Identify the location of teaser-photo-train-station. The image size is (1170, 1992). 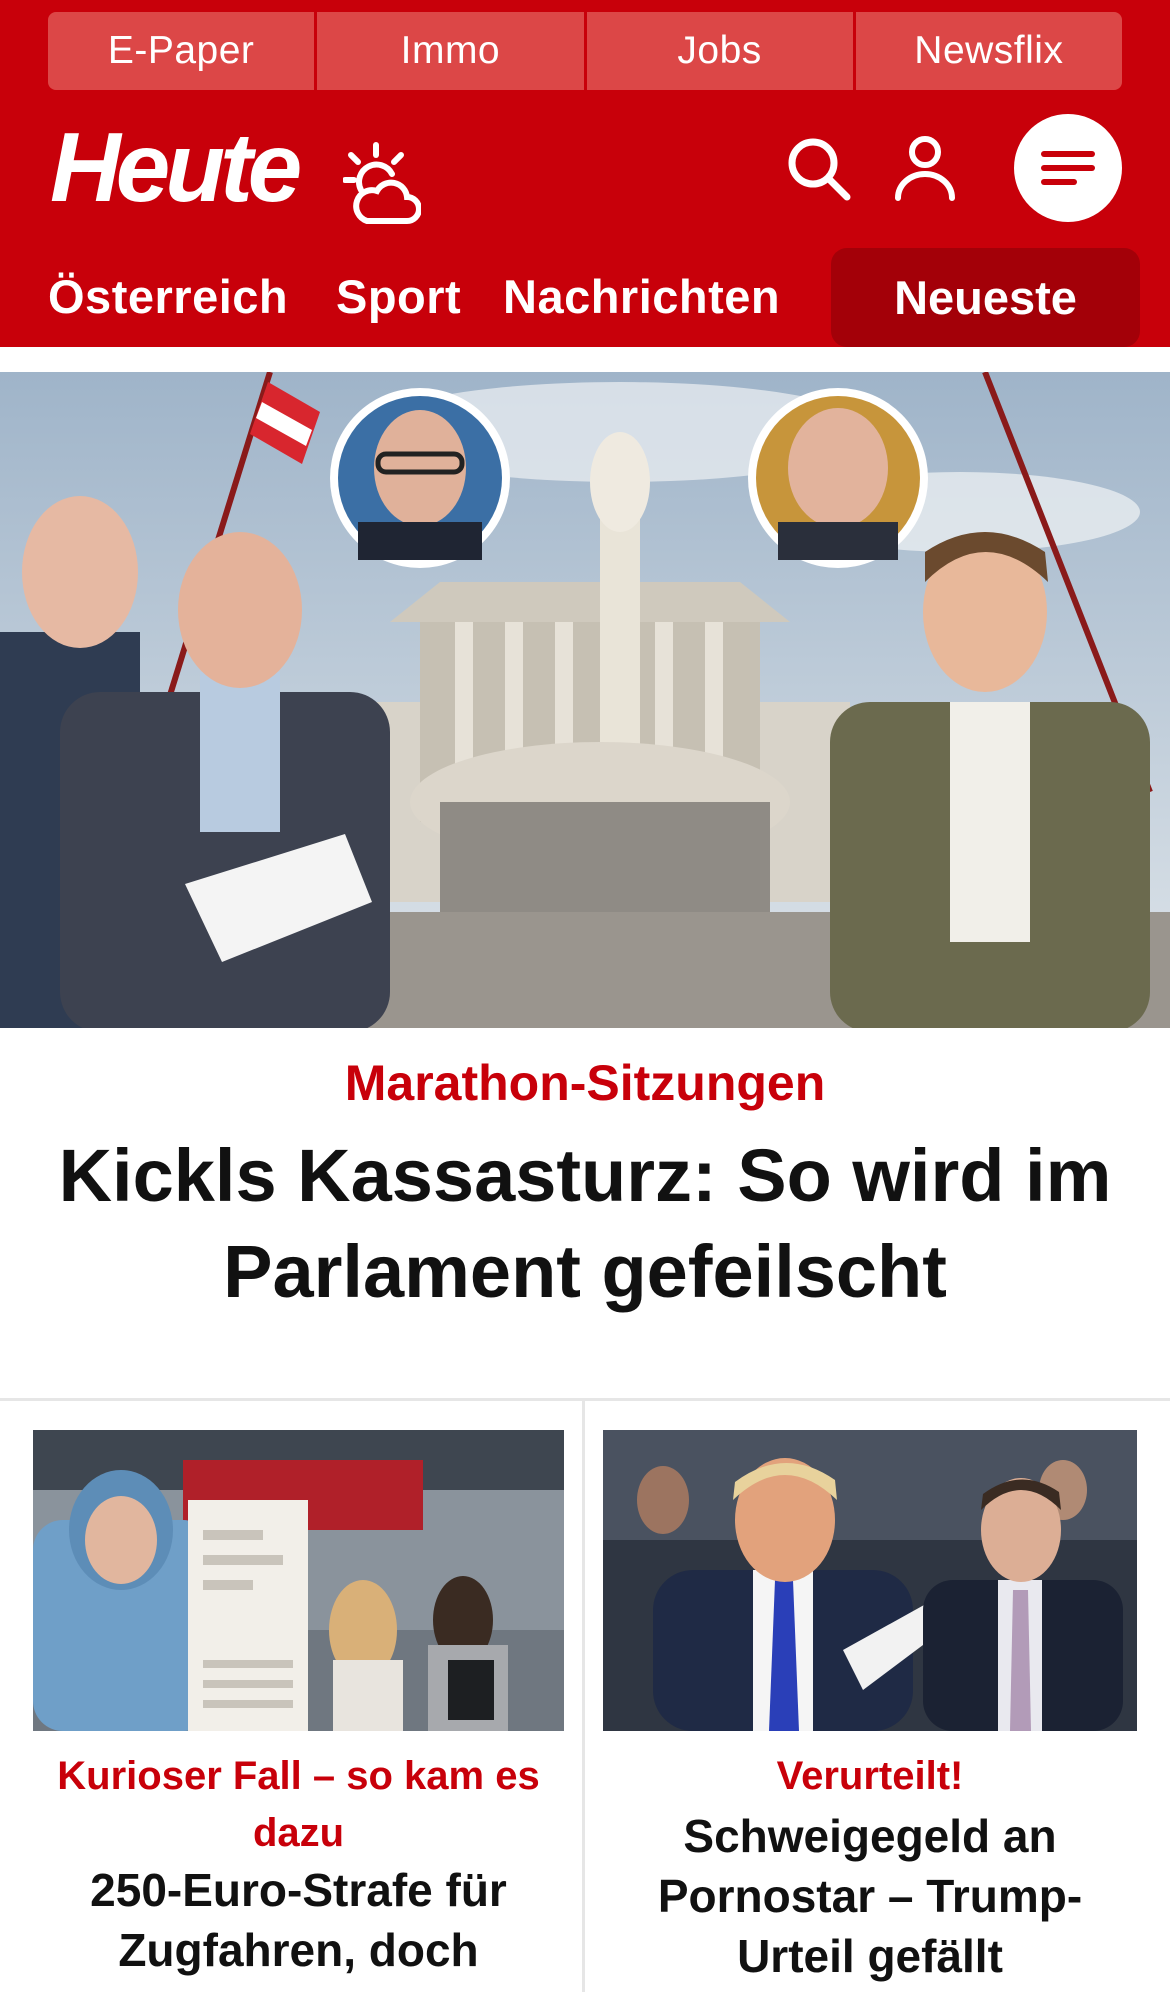
(298, 1580).